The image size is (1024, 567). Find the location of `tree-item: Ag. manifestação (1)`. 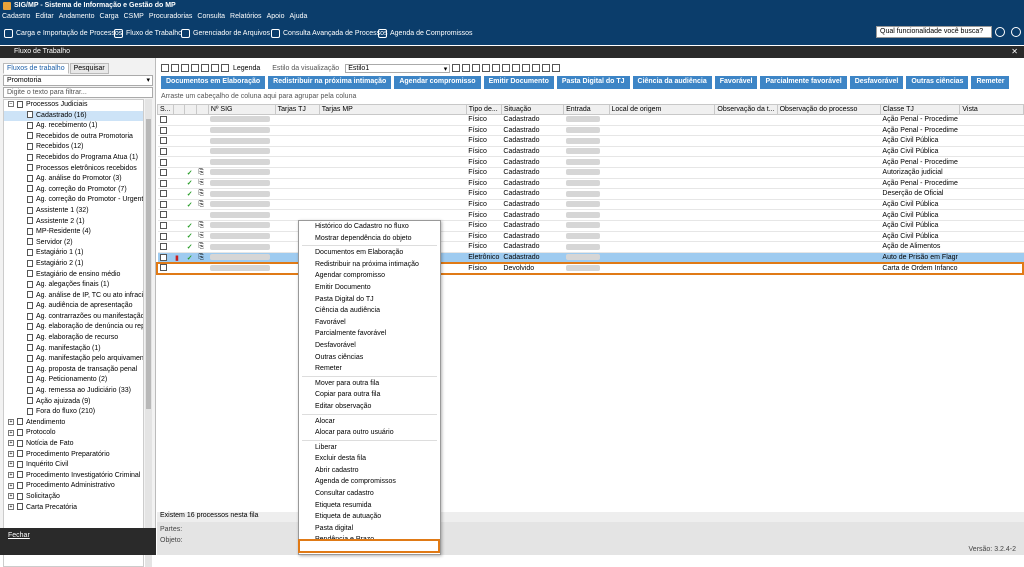

tree-item: Ag. manifestação (1) is located at coordinates (73, 349).